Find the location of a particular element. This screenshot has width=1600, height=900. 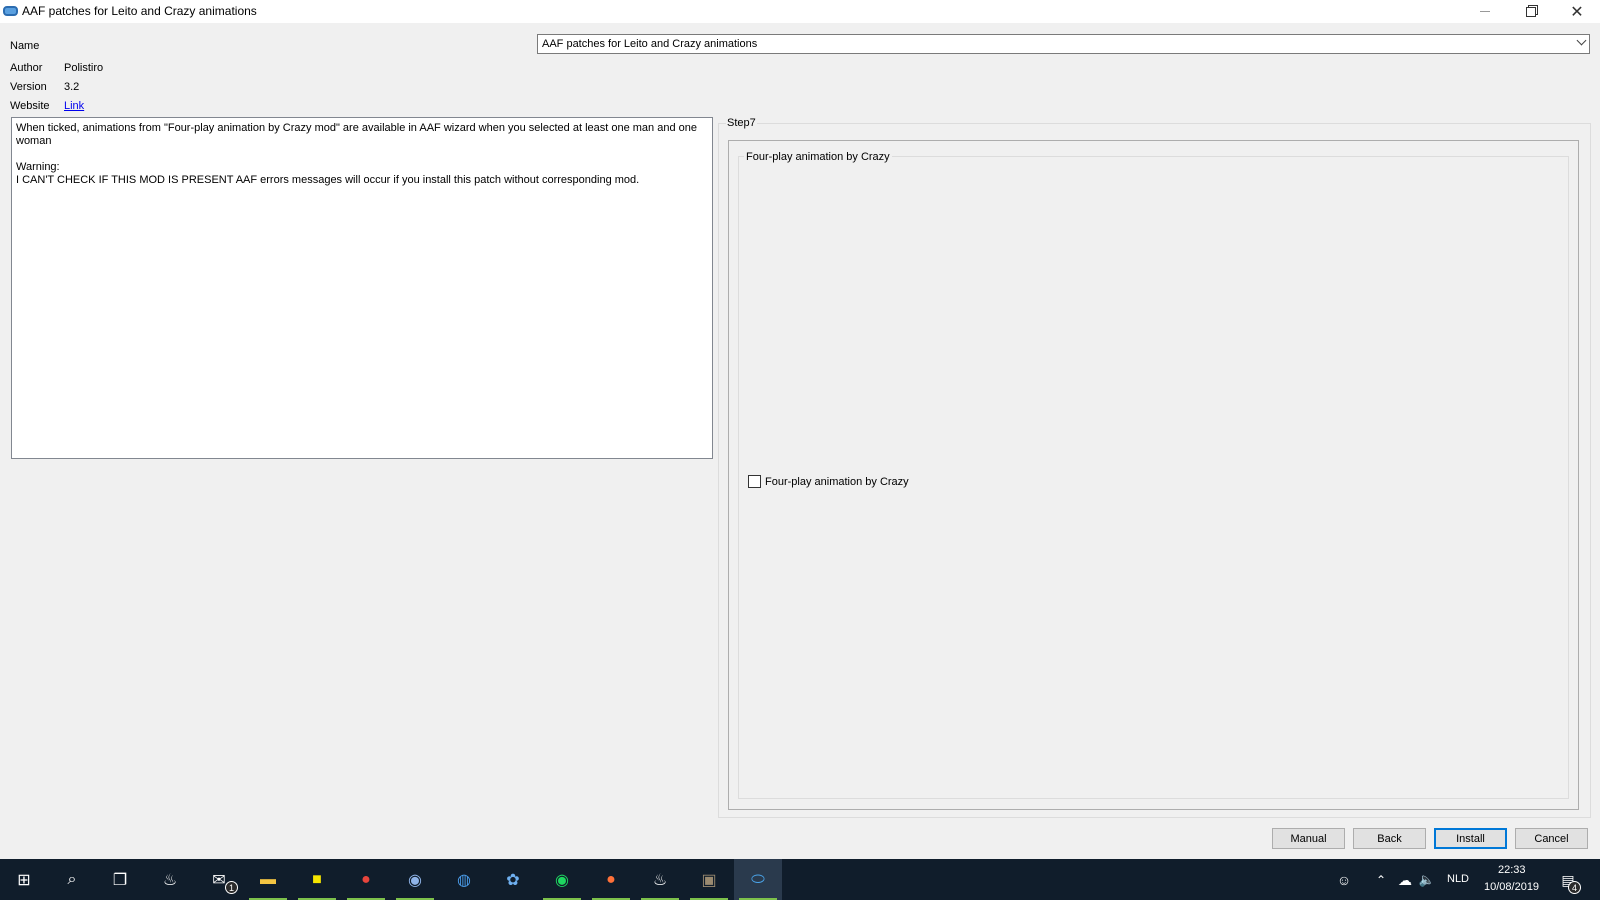

sticky-notes-icon: ■ is located at coordinates (317, 880).